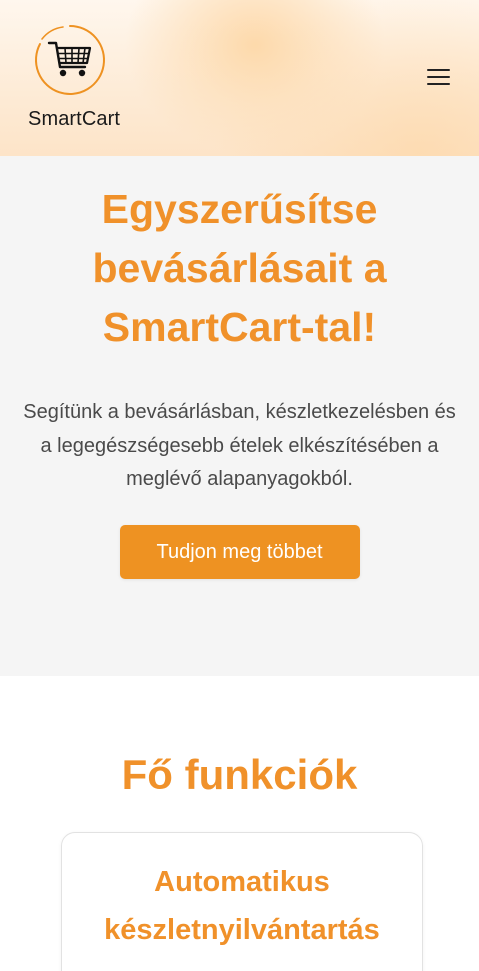  I want to click on brand-name: SmartCart, so click(74, 119).